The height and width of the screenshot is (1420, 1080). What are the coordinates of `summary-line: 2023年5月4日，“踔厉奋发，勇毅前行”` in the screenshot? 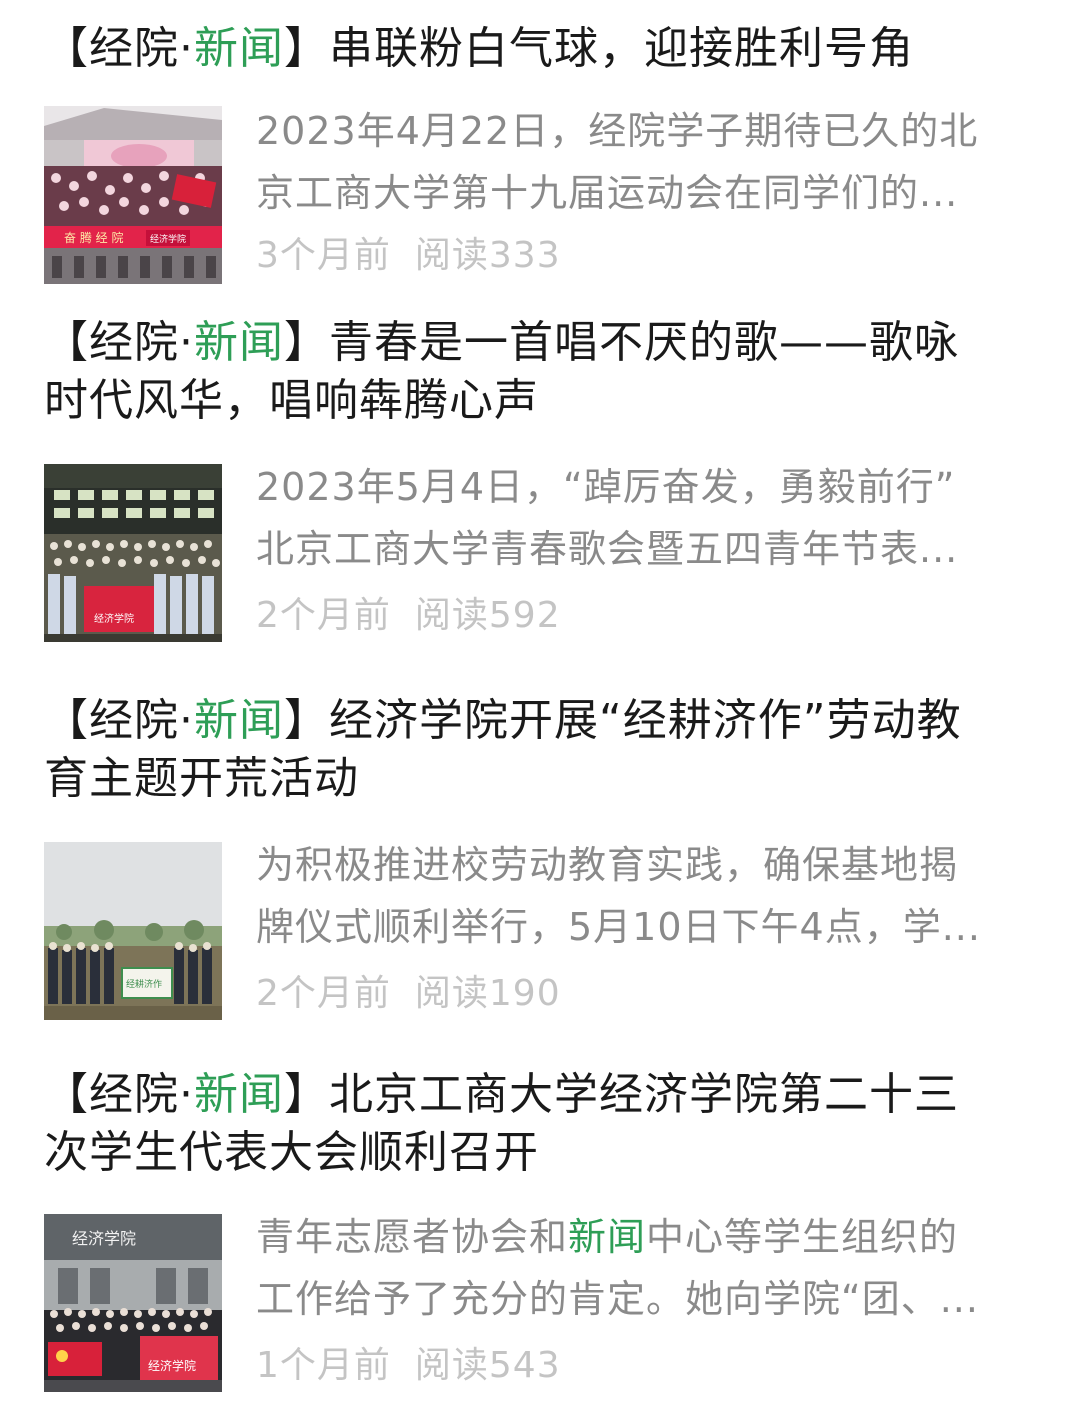 It's located at (606, 487).